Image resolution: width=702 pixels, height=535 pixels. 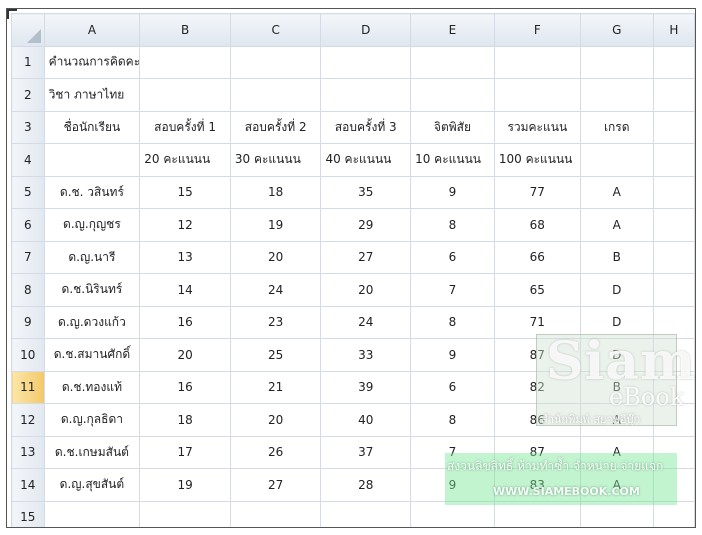 I want to click on cell-a6: ด.ญ.กุญชร, so click(x=92, y=225).